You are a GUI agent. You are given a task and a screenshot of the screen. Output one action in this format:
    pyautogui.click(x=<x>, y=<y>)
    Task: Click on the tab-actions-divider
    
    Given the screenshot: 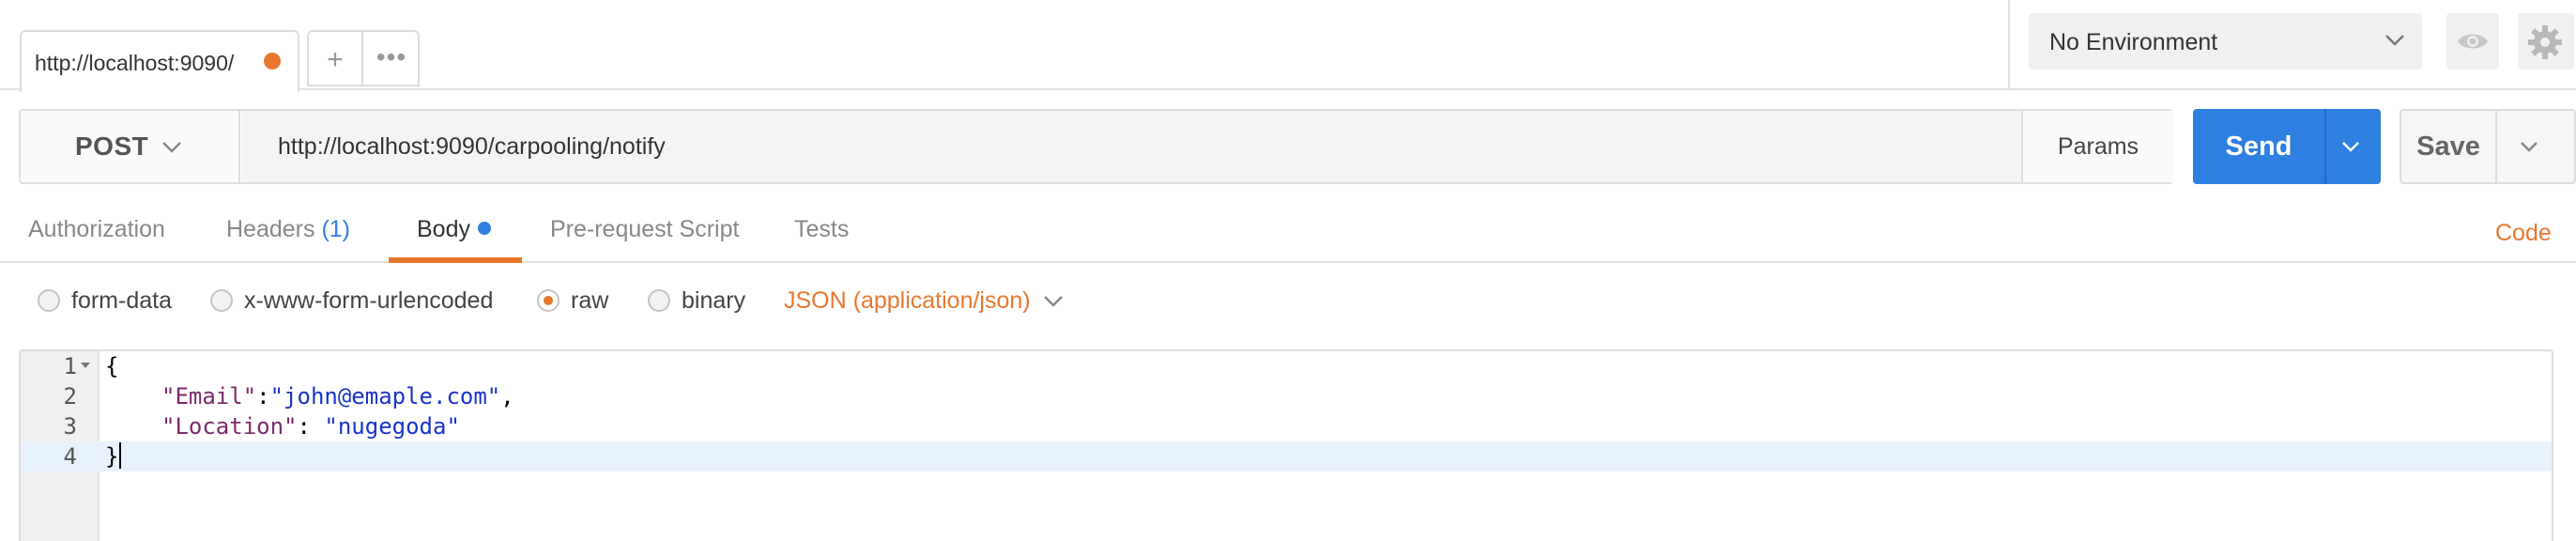 What is the action you would take?
    pyautogui.click(x=362, y=59)
    